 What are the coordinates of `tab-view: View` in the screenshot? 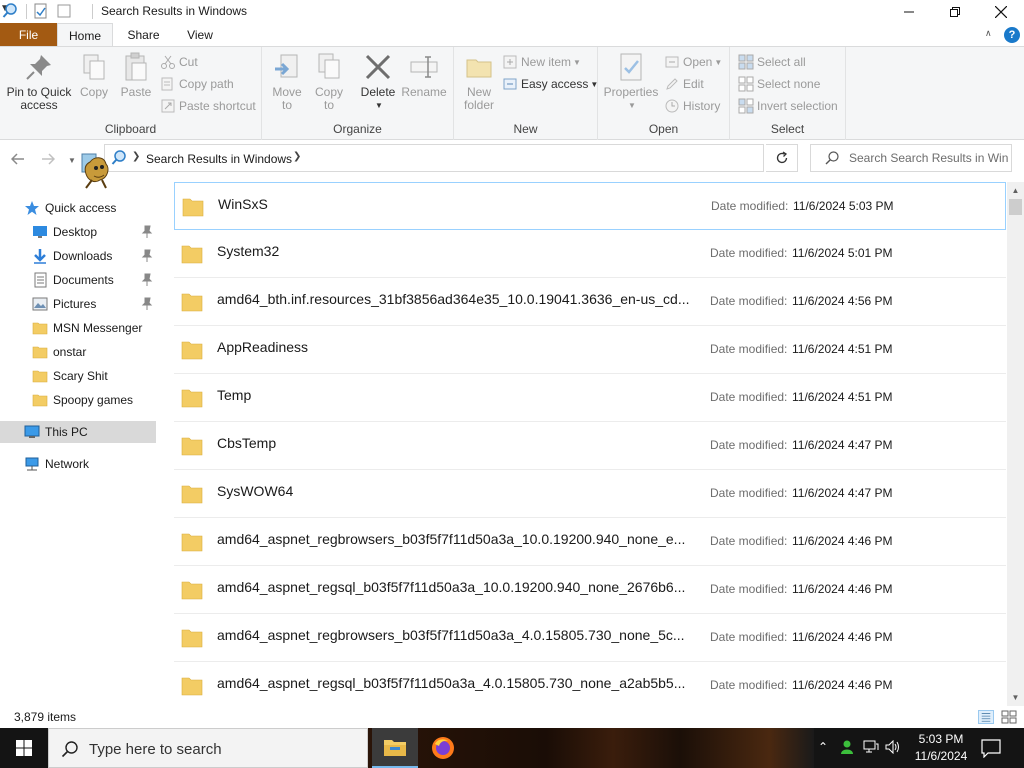 It's located at (200, 34).